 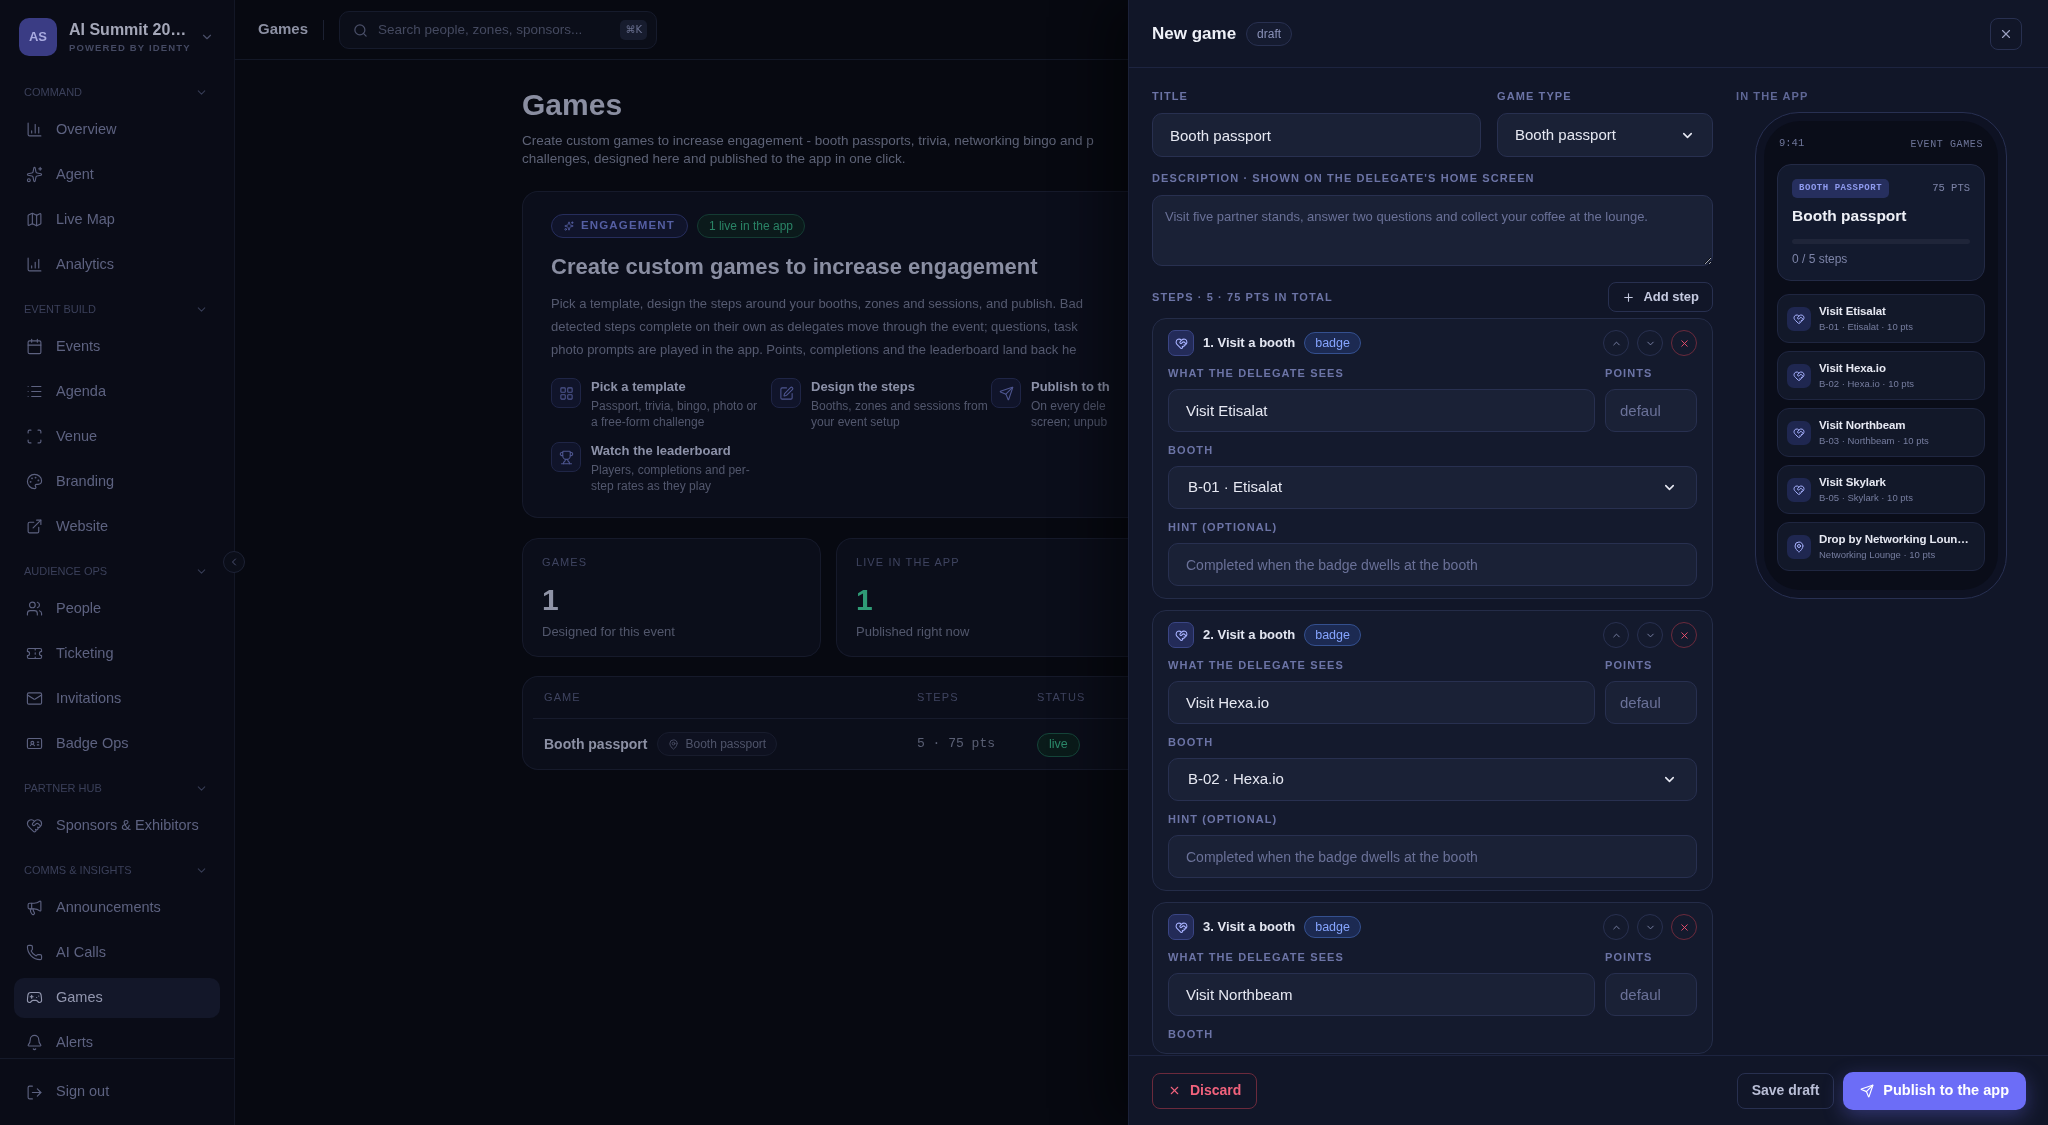 I want to click on booth-select: B-01 · Etisalat, so click(x=1432, y=487).